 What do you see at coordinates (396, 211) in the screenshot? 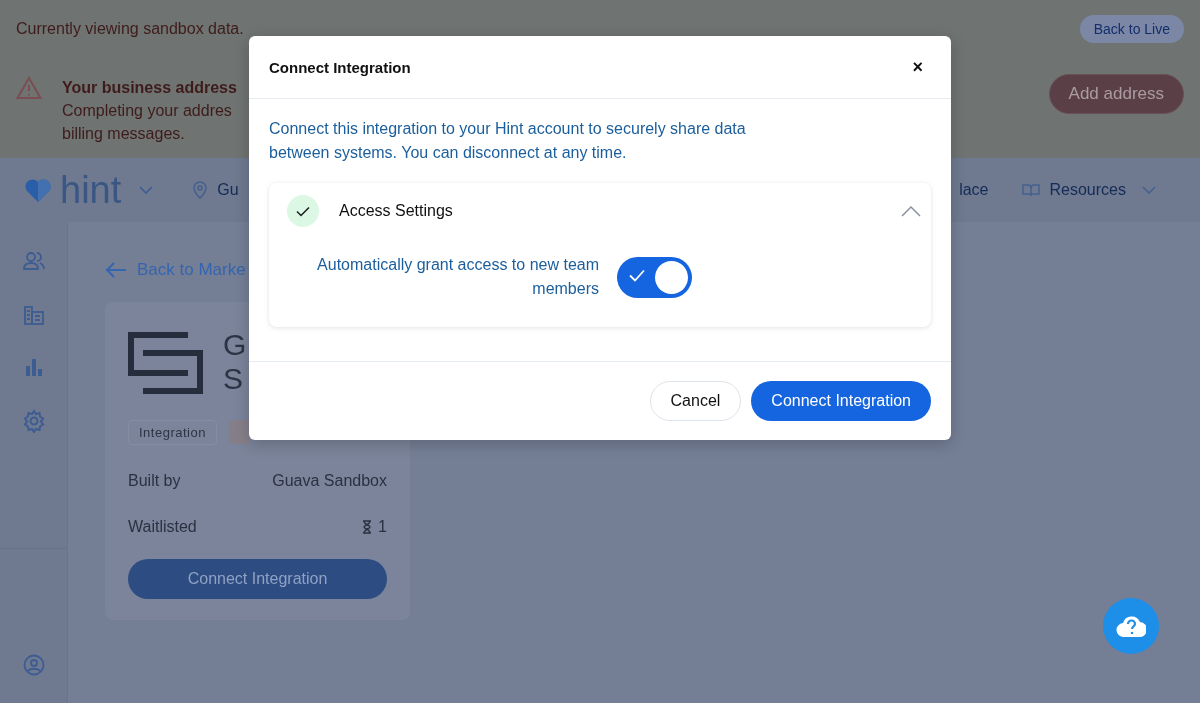
I see `section-title: Access Settings` at bounding box center [396, 211].